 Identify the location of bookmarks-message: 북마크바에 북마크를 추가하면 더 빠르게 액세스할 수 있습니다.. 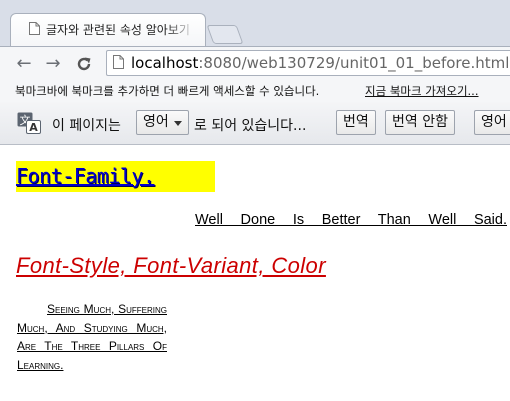
(167, 91).